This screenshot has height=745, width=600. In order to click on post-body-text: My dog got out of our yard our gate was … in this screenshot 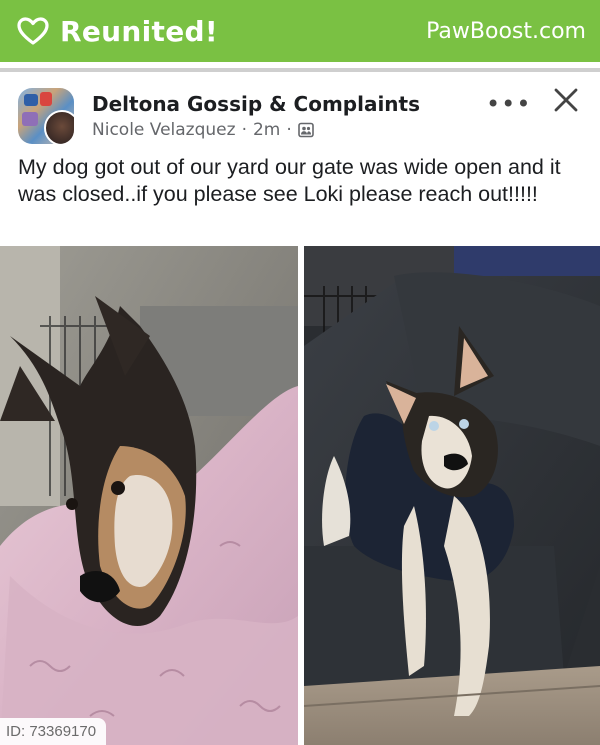, I will do `click(289, 180)`.